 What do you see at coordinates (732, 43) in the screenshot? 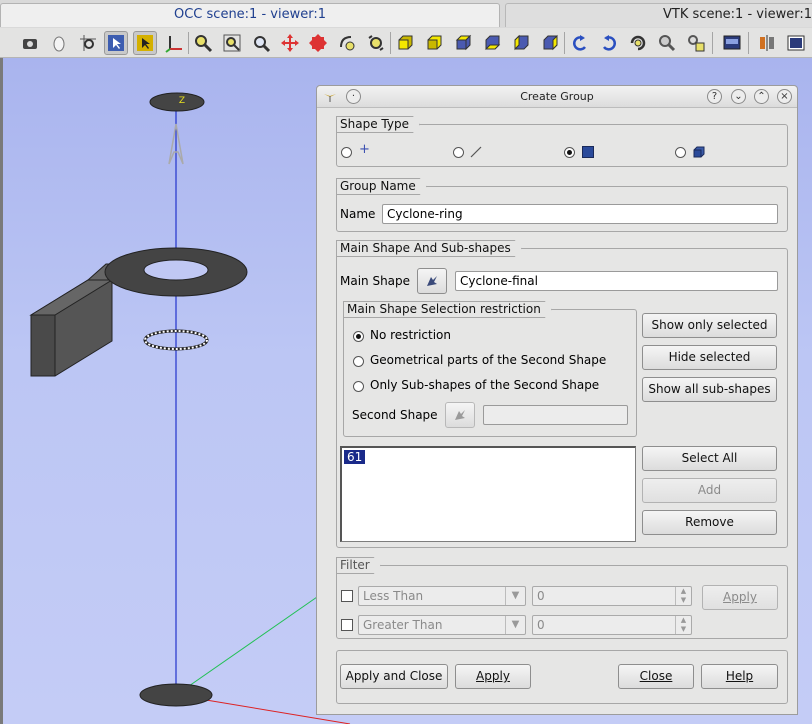
I see `graduated-axes-icon` at bounding box center [732, 43].